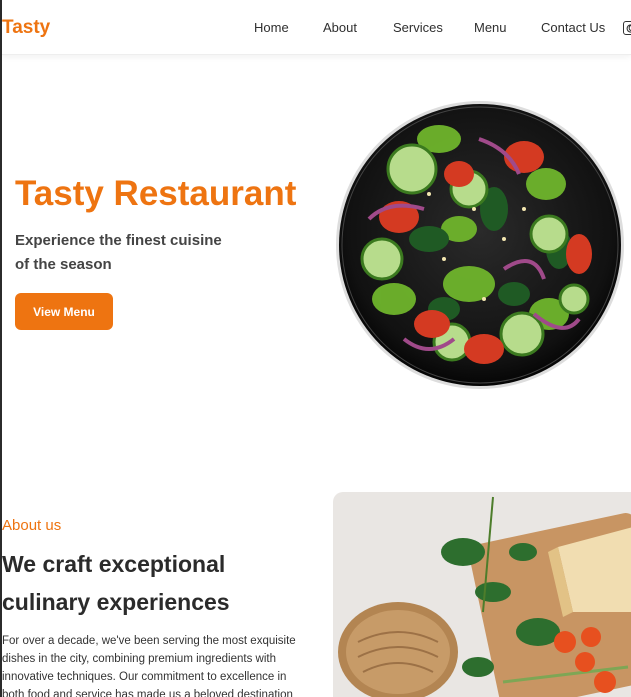  Describe the element at coordinates (271, 27) in the screenshot. I see `nav-link-home: Home` at that location.